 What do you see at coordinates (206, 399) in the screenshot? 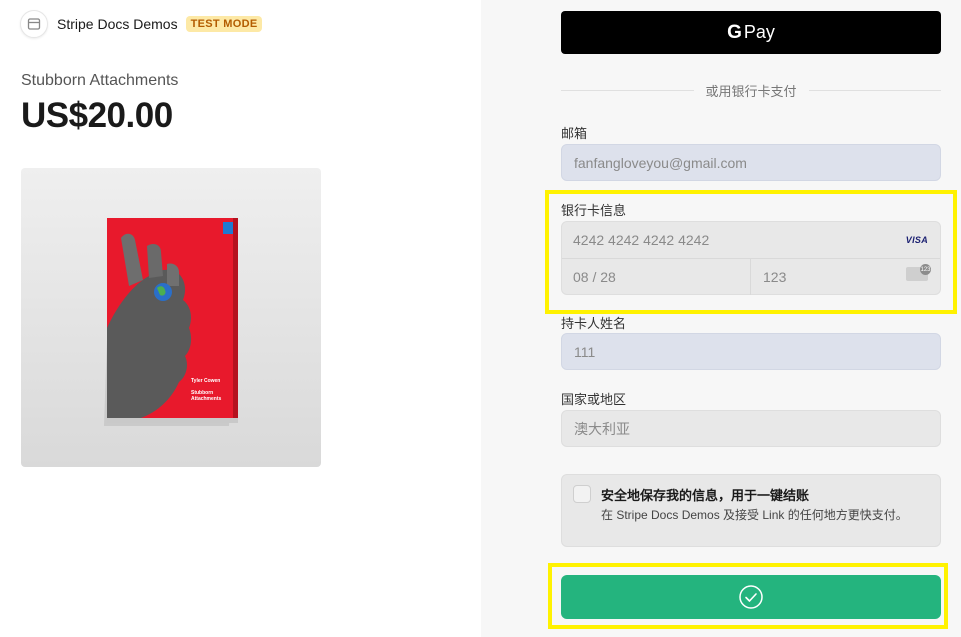
I see `cover-title-line2: Attachments` at bounding box center [206, 399].